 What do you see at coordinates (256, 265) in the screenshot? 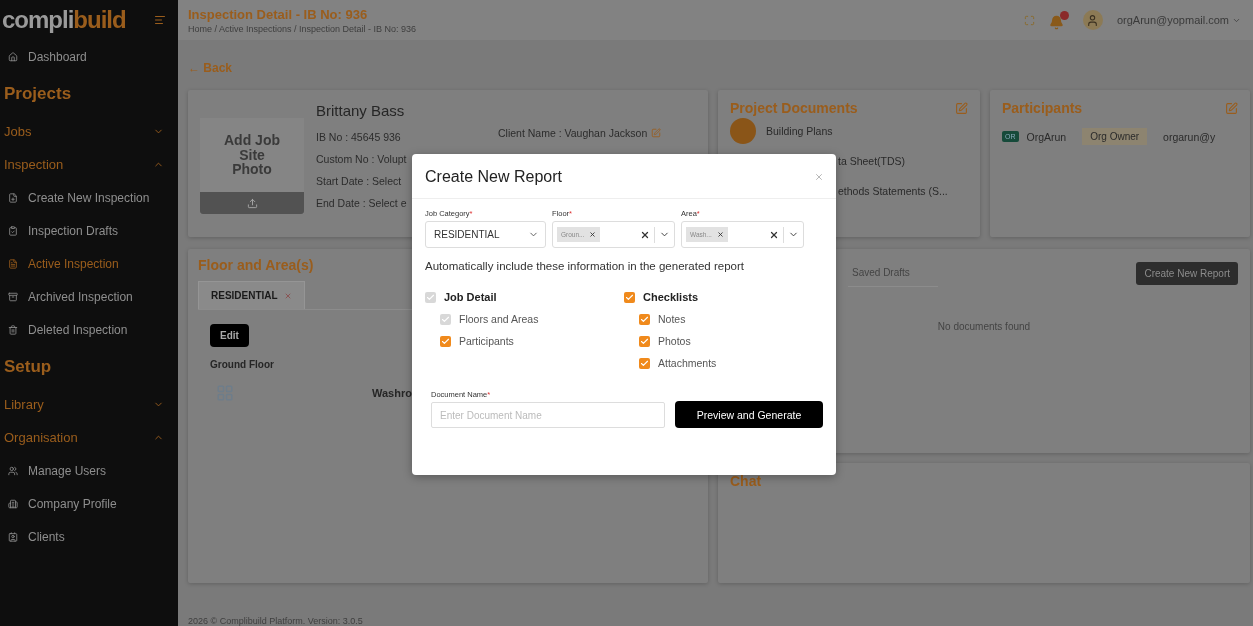
I see `card-title: Floor and Area(s)` at bounding box center [256, 265].